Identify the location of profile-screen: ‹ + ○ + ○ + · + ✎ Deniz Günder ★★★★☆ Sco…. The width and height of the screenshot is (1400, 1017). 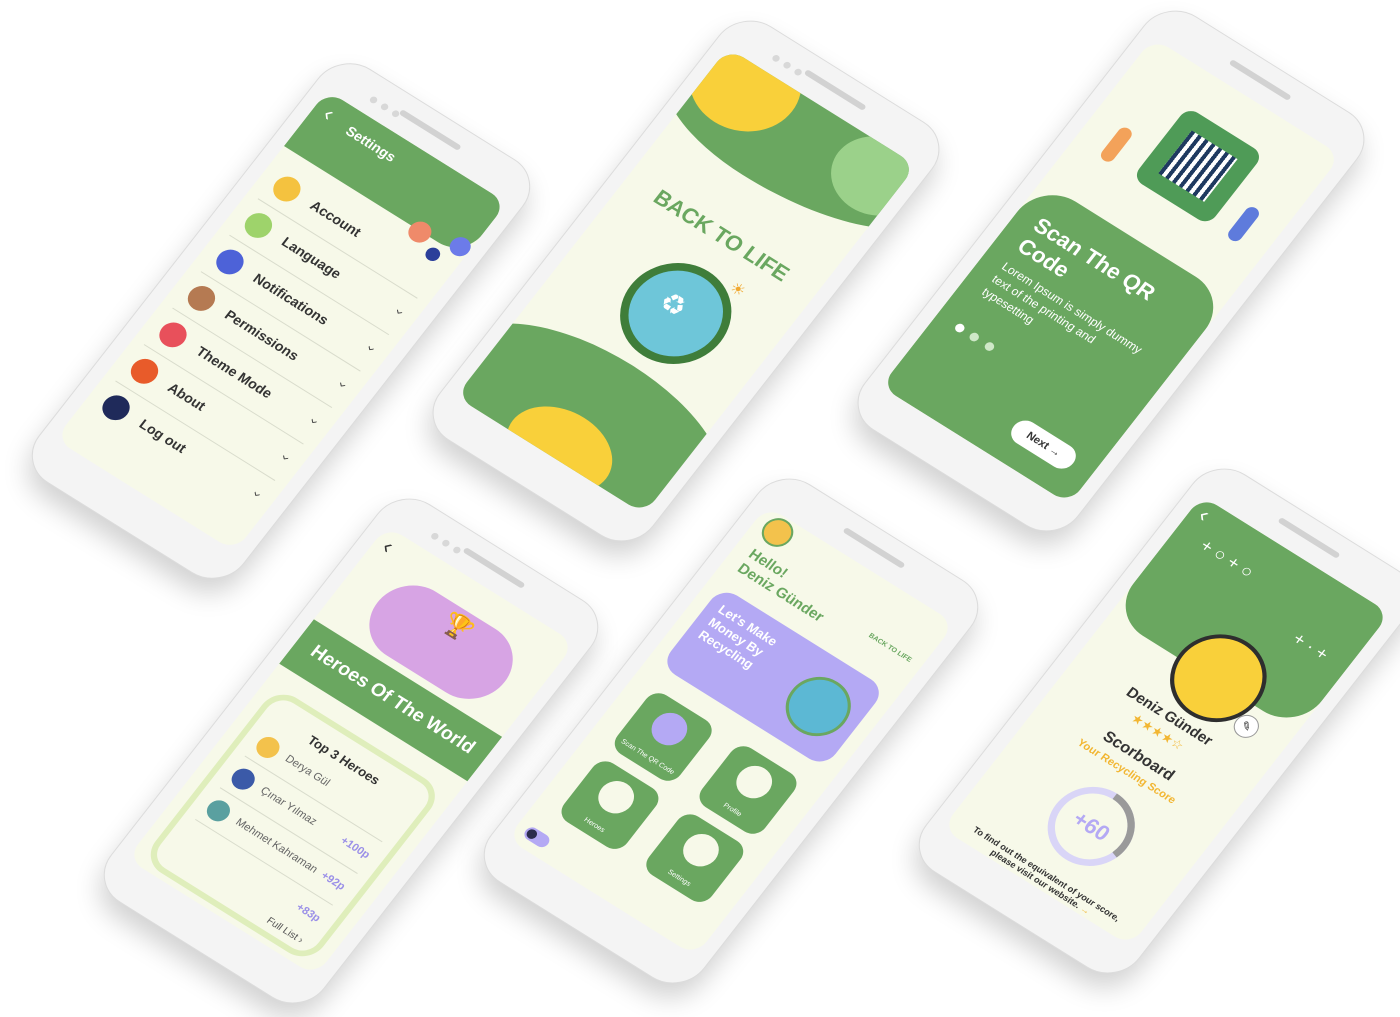
(1166, 721).